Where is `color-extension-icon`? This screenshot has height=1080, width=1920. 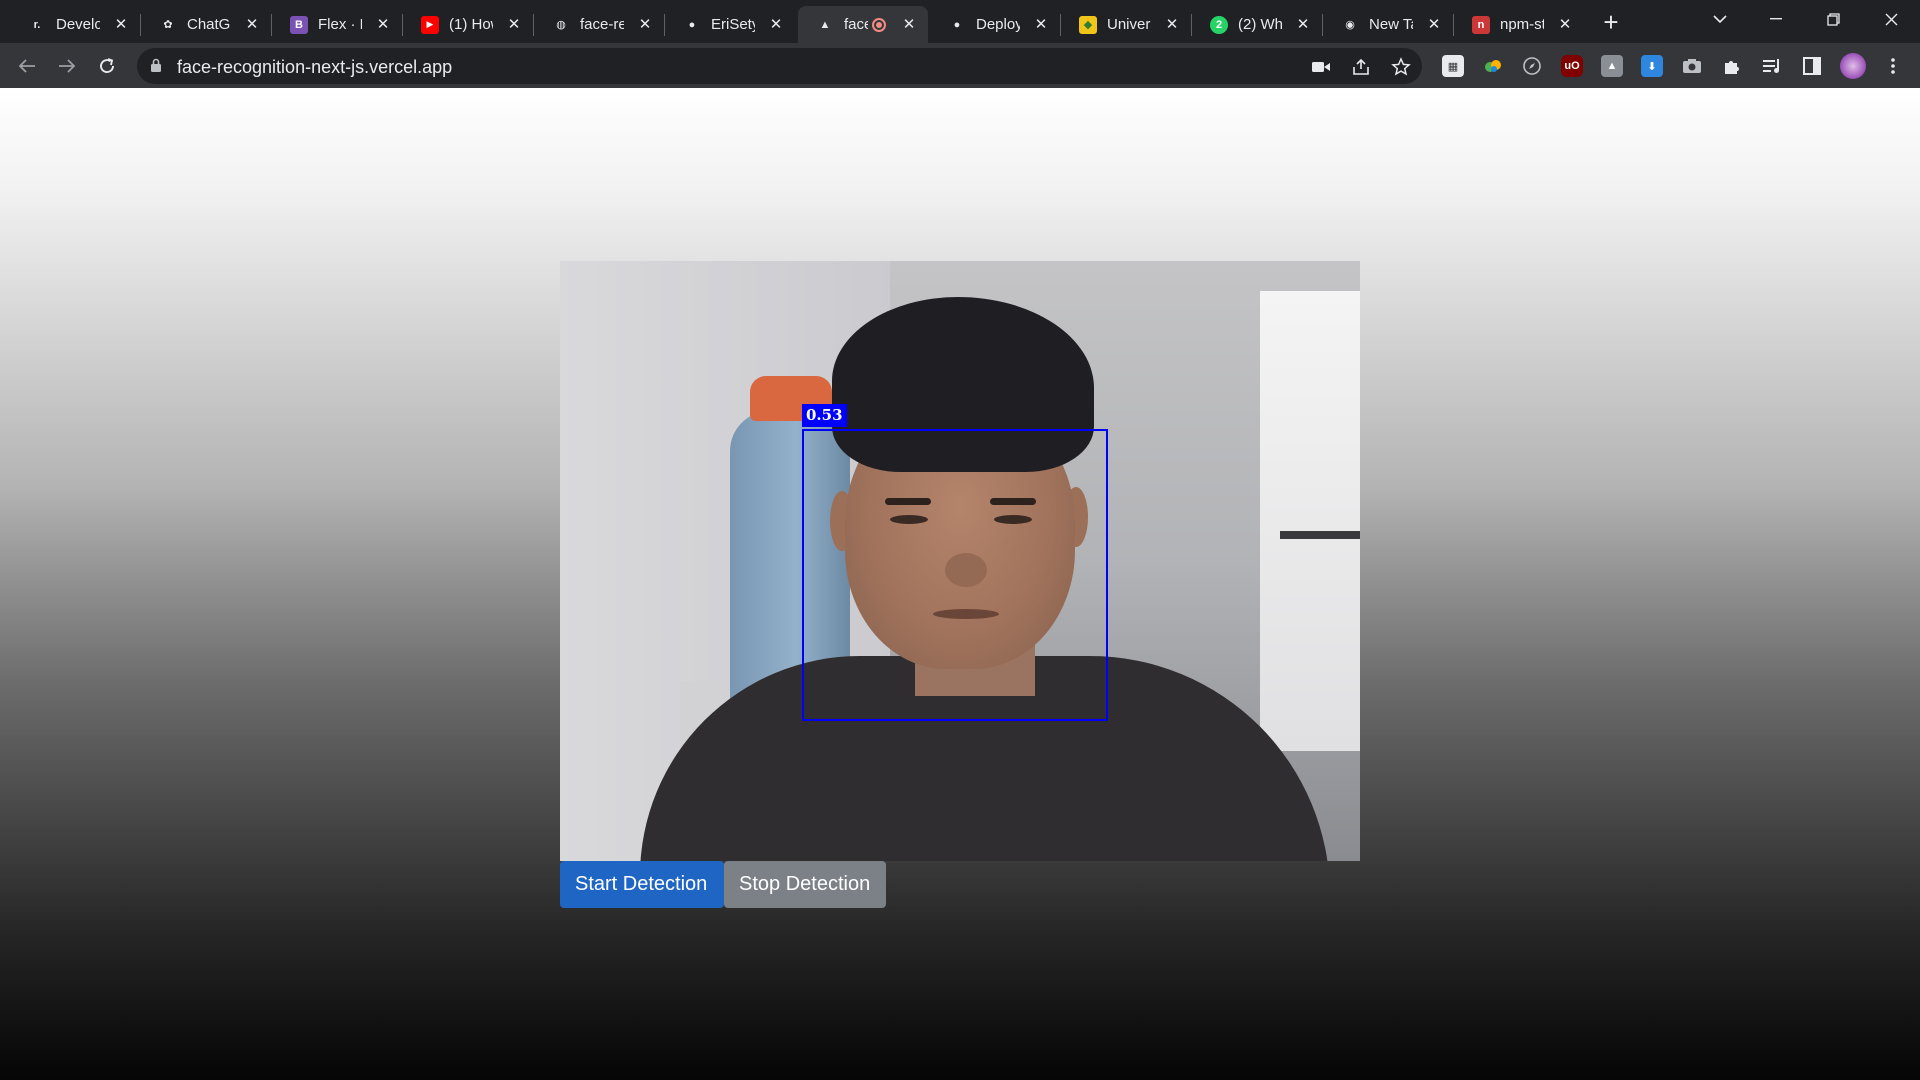
color-extension-icon is located at coordinates (1493, 66).